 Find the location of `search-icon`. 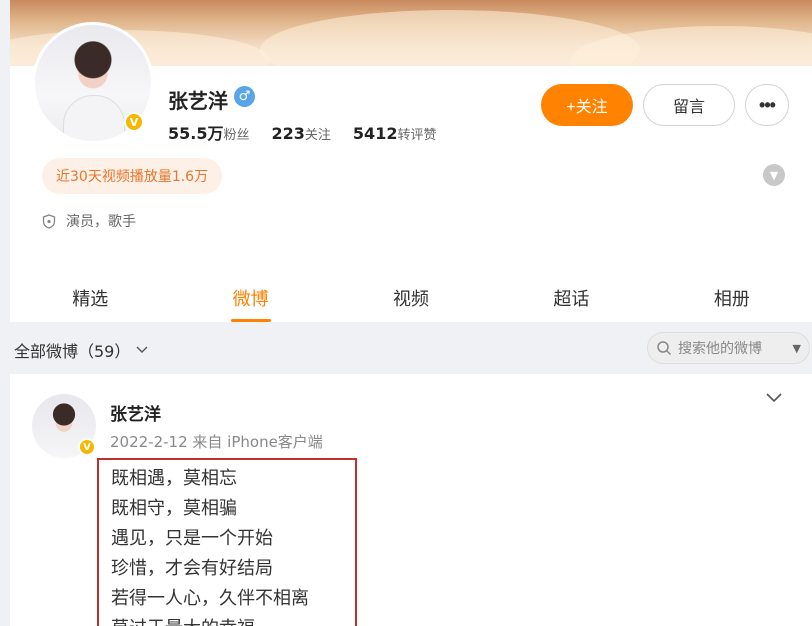

search-icon is located at coordinates (664, 348).